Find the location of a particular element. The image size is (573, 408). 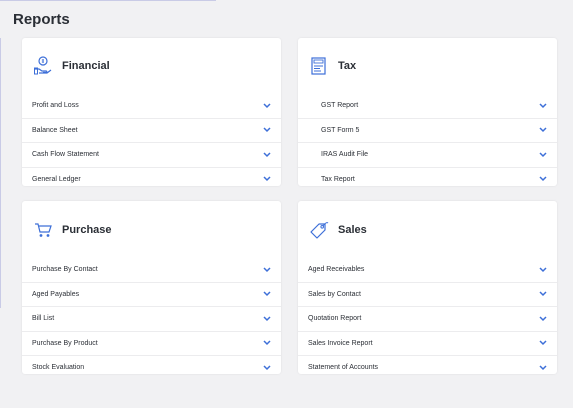

page-title: Reports is located at coordinates (41, 19).